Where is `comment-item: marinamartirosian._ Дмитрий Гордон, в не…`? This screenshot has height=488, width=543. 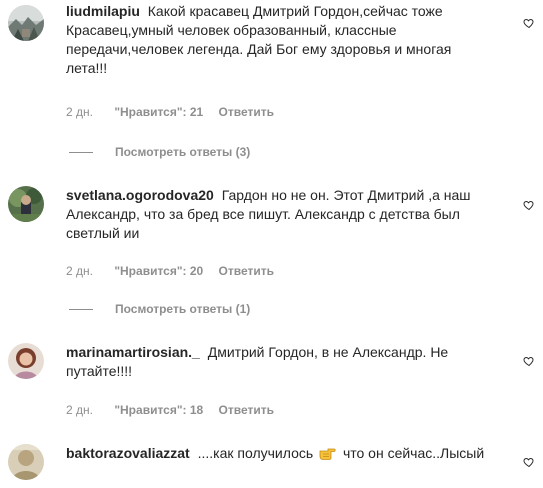 comment-item: marinamartirosian._ Дмитрий Гордон, в не… is located at coordinates (271, 362).